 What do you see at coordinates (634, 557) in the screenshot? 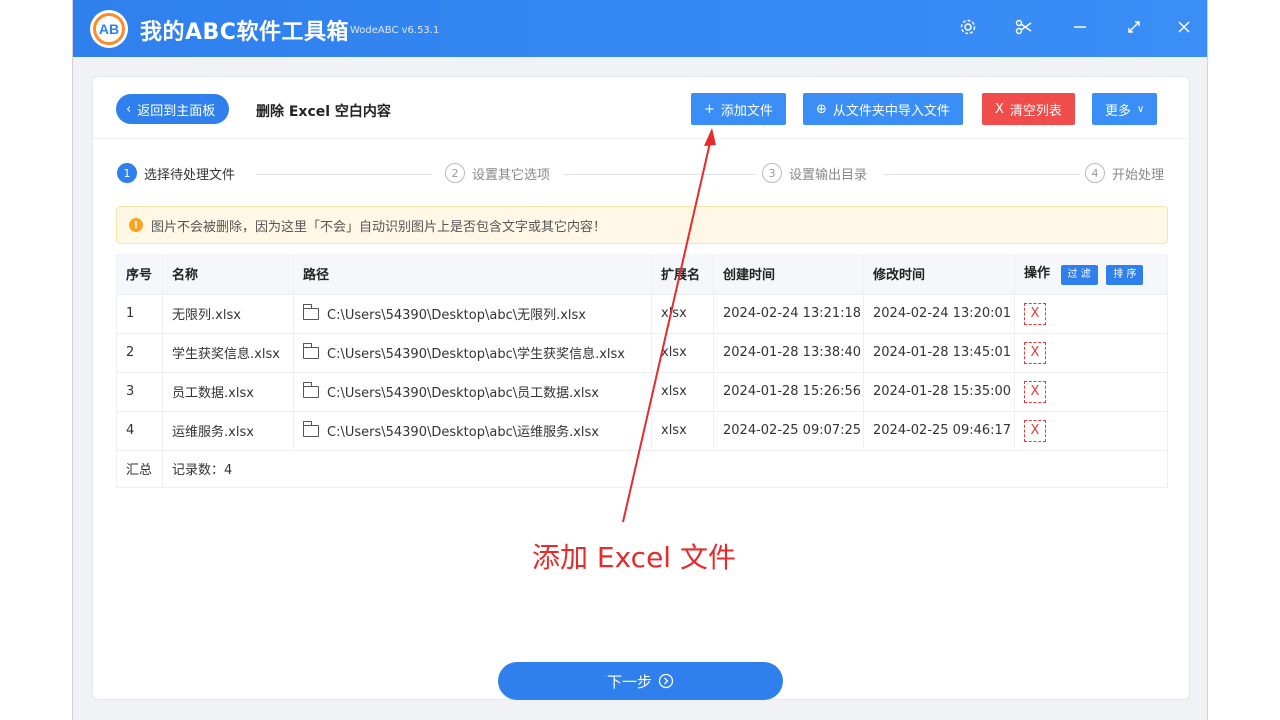
I see `annotation-text: 添加 Excel 文件` at bounding box center [634, 557].